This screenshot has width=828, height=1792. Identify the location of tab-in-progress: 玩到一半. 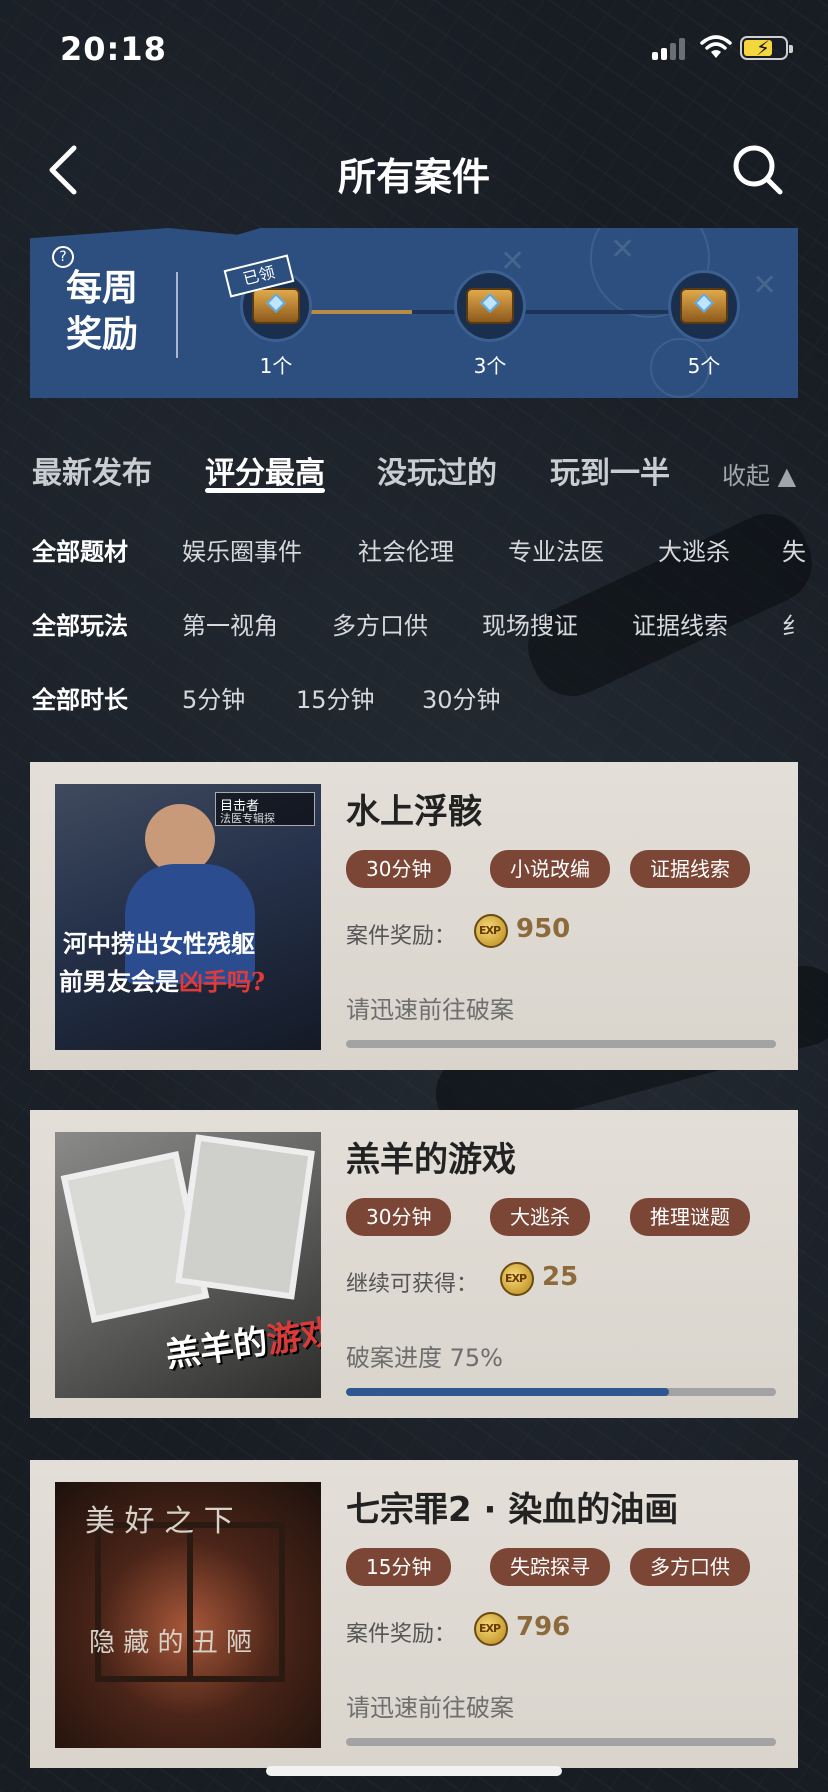
(610, 470).